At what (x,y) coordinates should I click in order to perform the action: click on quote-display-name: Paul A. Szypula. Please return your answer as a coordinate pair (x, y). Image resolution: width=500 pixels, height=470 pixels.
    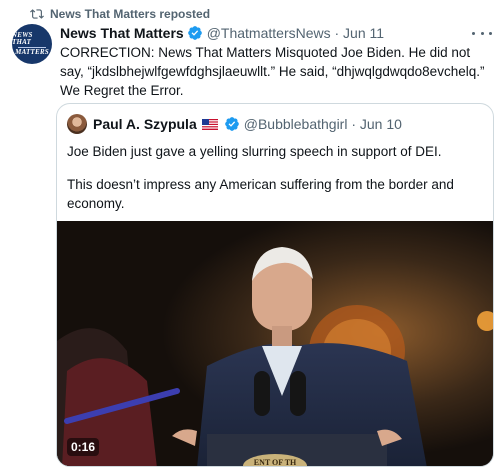
    Looking at the image, I should click on (145, 124).